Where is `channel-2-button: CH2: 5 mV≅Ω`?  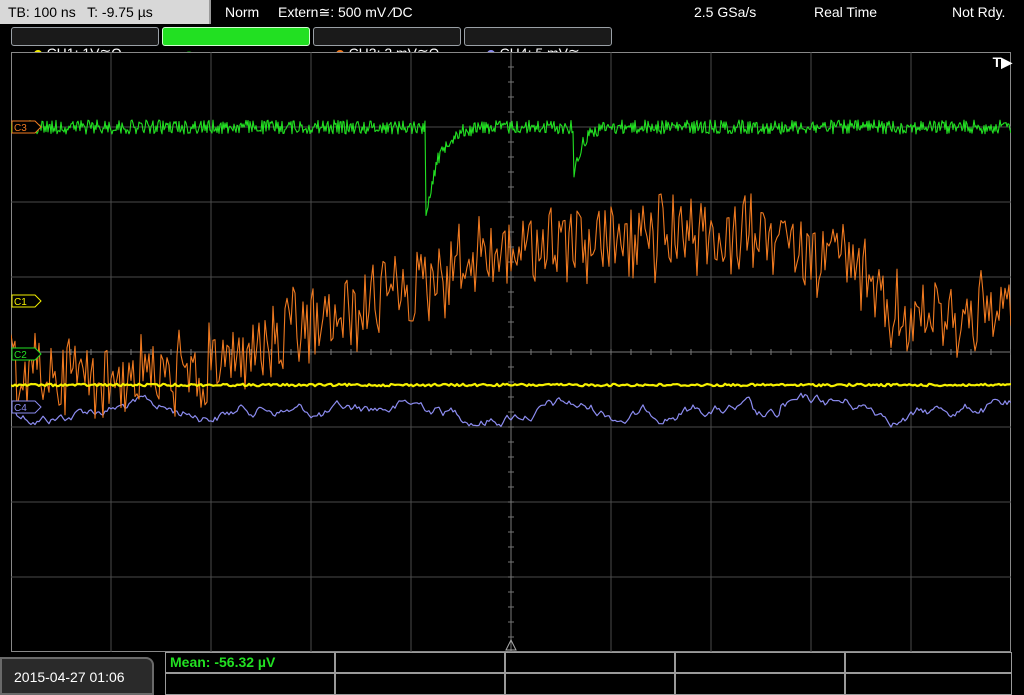
channel-2-button: CH2: 5 mV≅Ω is located at coordinates (236, 44).